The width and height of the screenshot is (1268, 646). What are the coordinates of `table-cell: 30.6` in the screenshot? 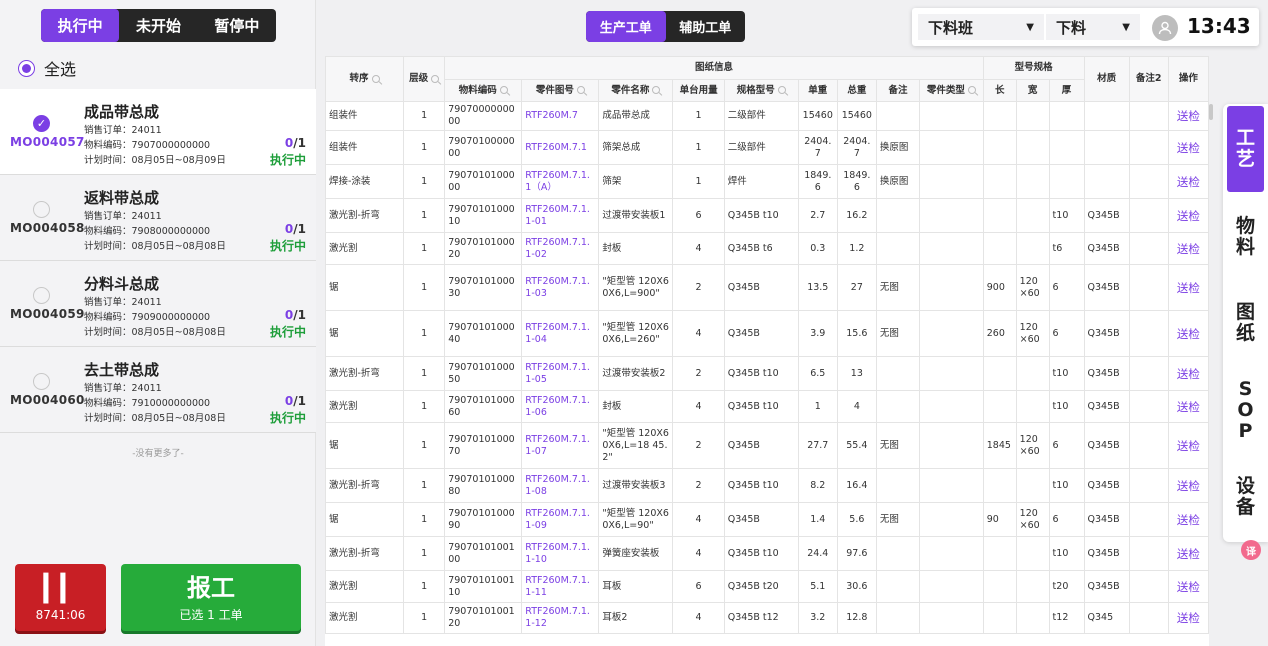 It's located at (856, 586).